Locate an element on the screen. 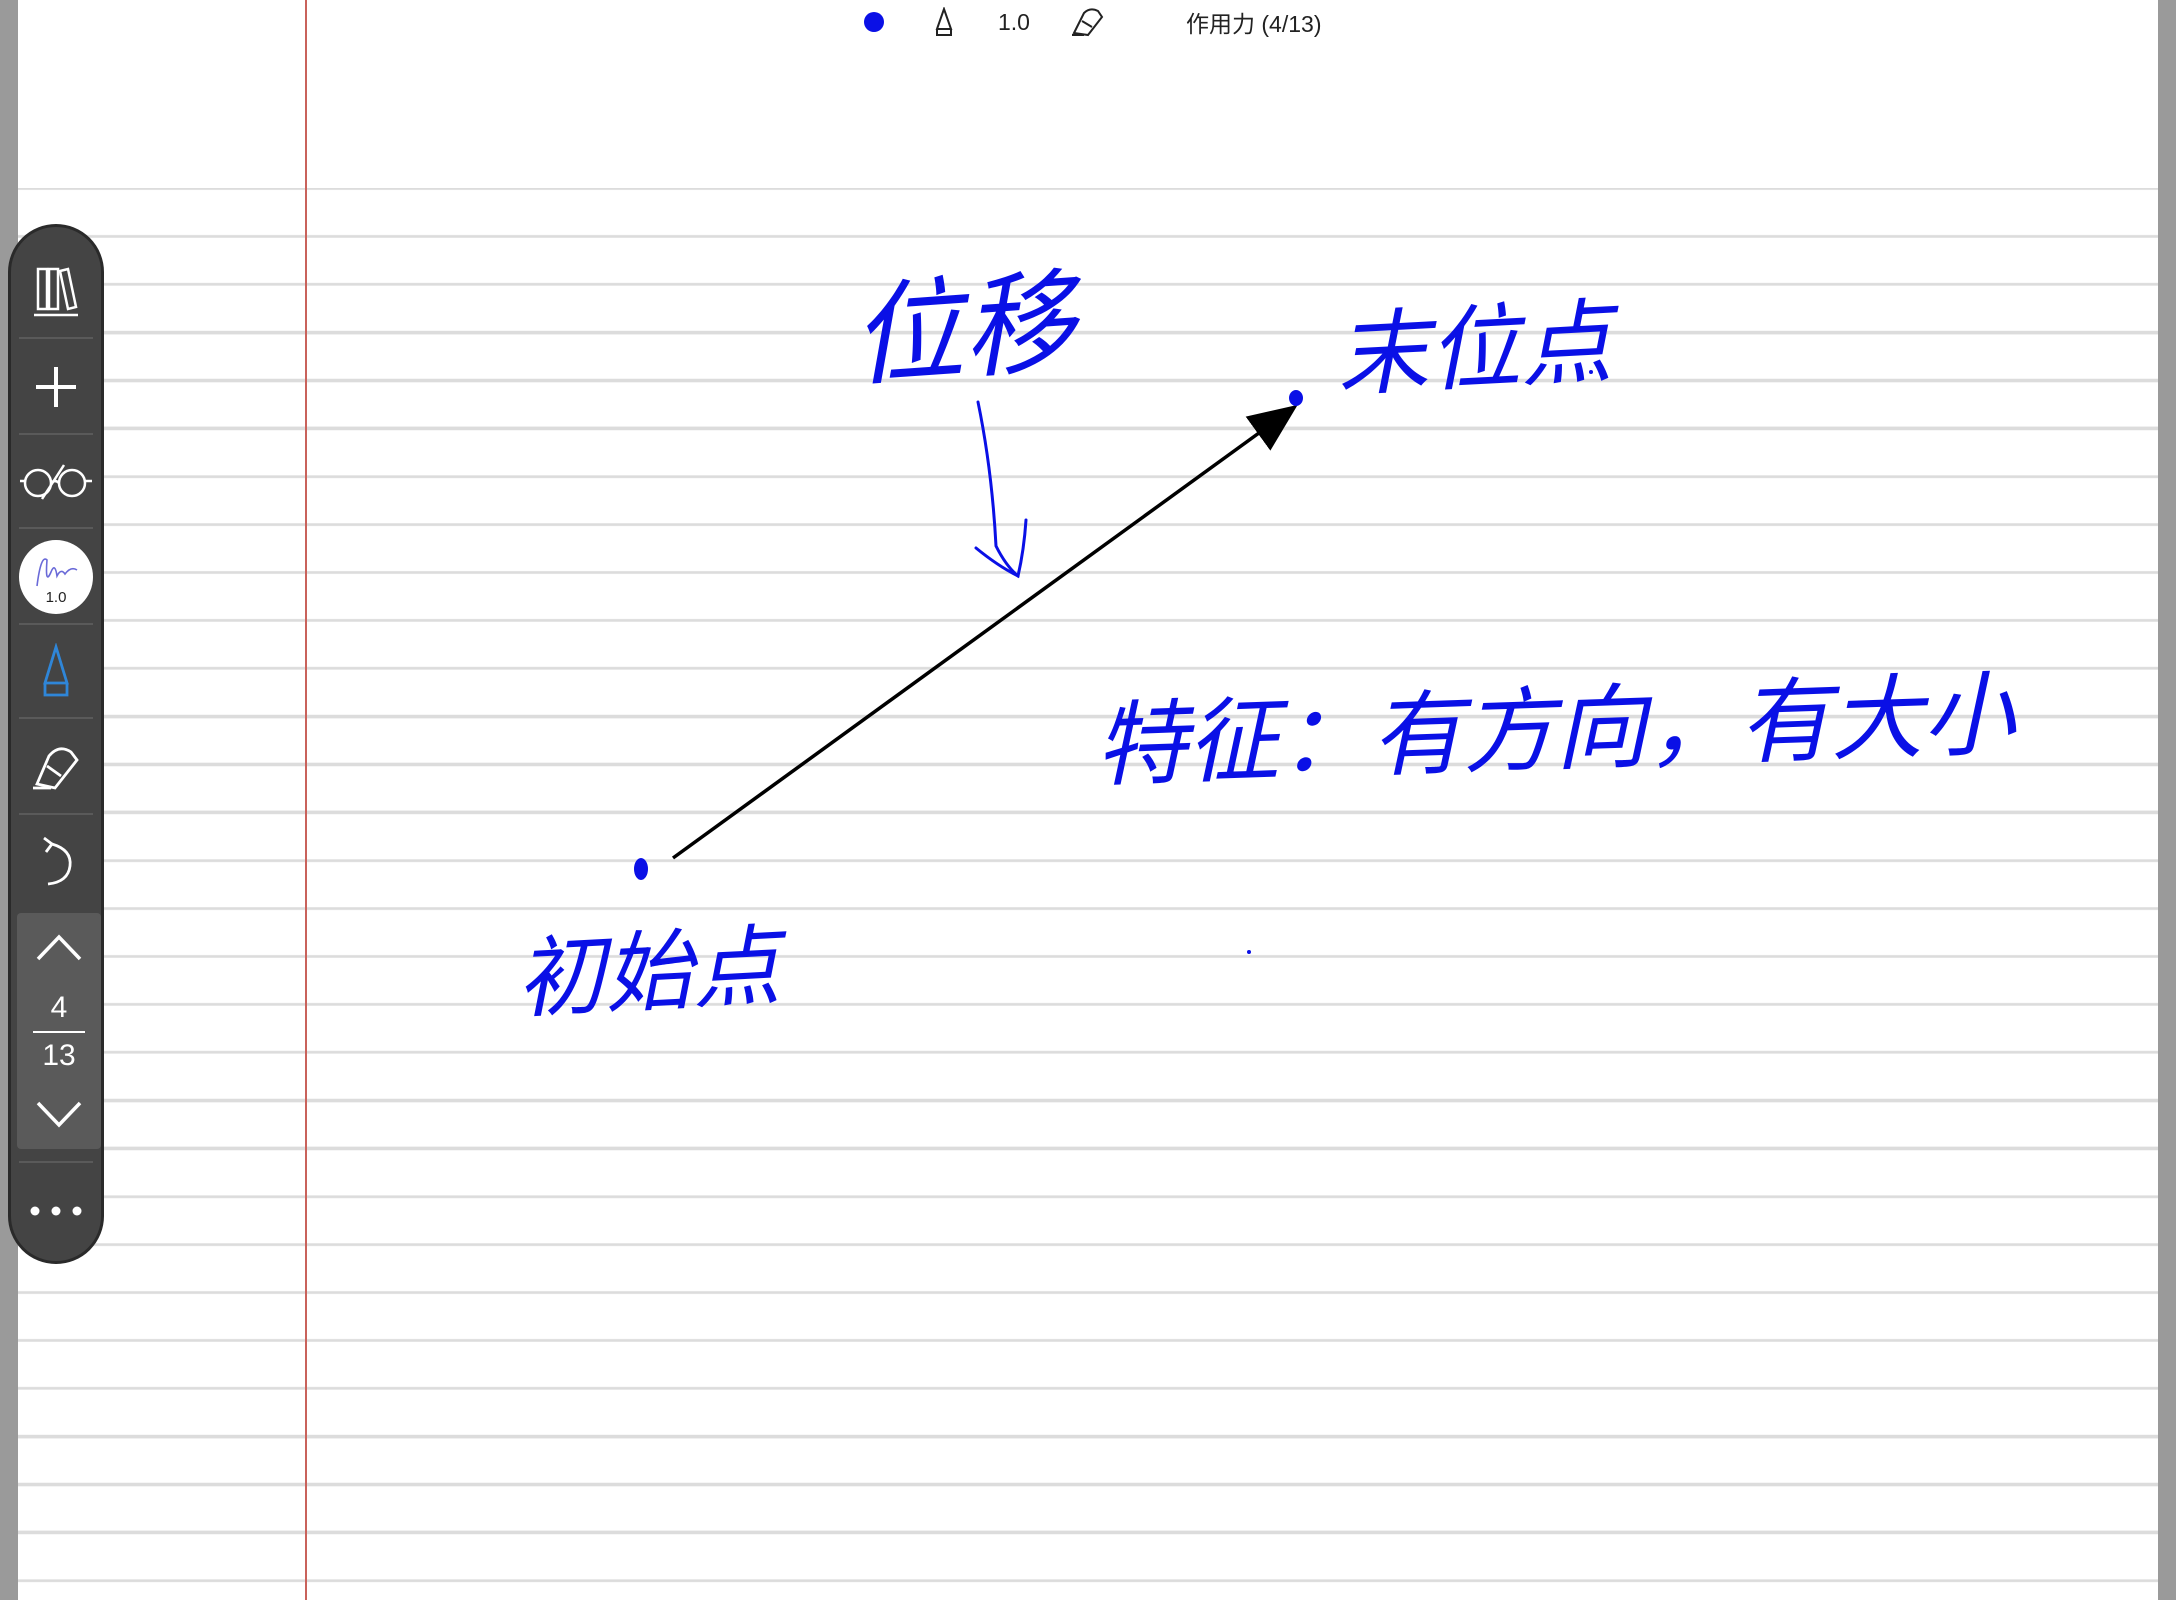  side-toolbar: 1.0 4 13 is located at coordinates (56, 744).